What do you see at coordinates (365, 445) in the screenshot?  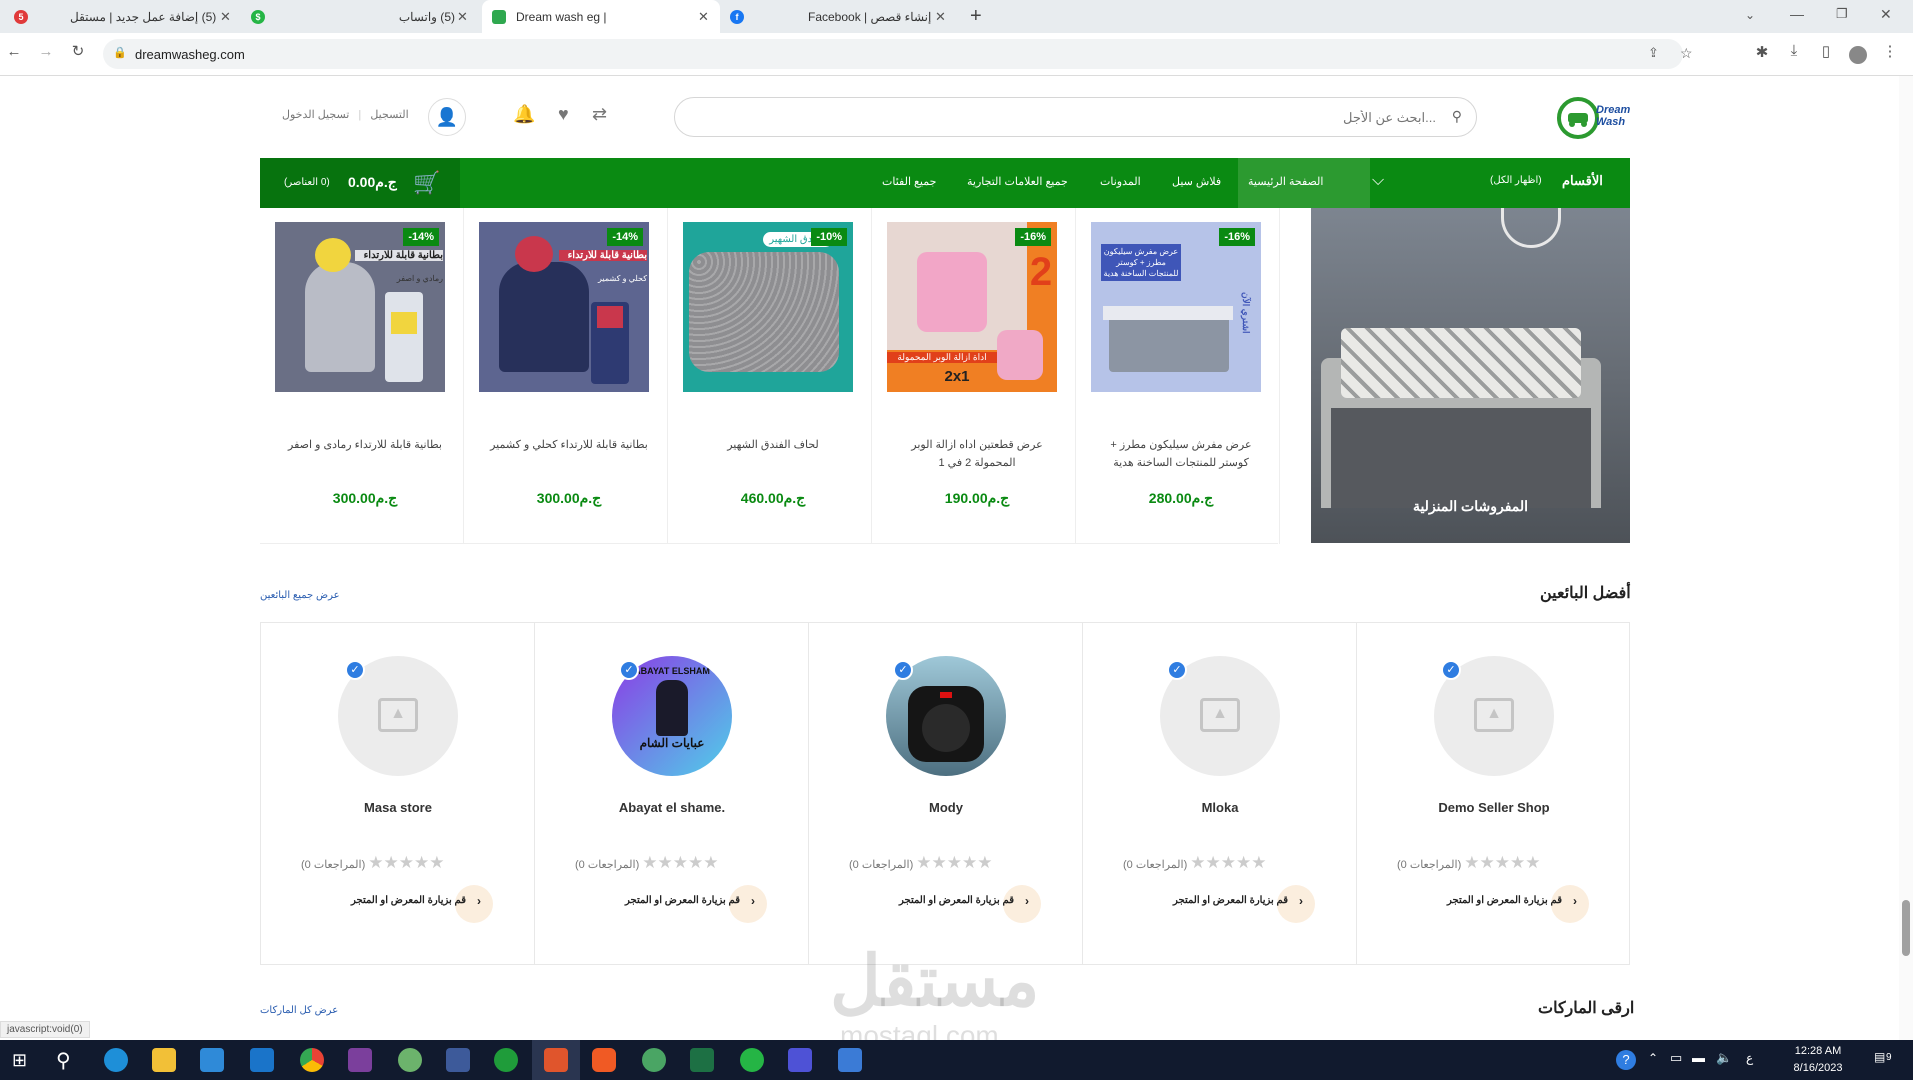 I see `product-name: بطانية قابلة للارتداء رمادى و اصفر` at bounding box center [365, 445].